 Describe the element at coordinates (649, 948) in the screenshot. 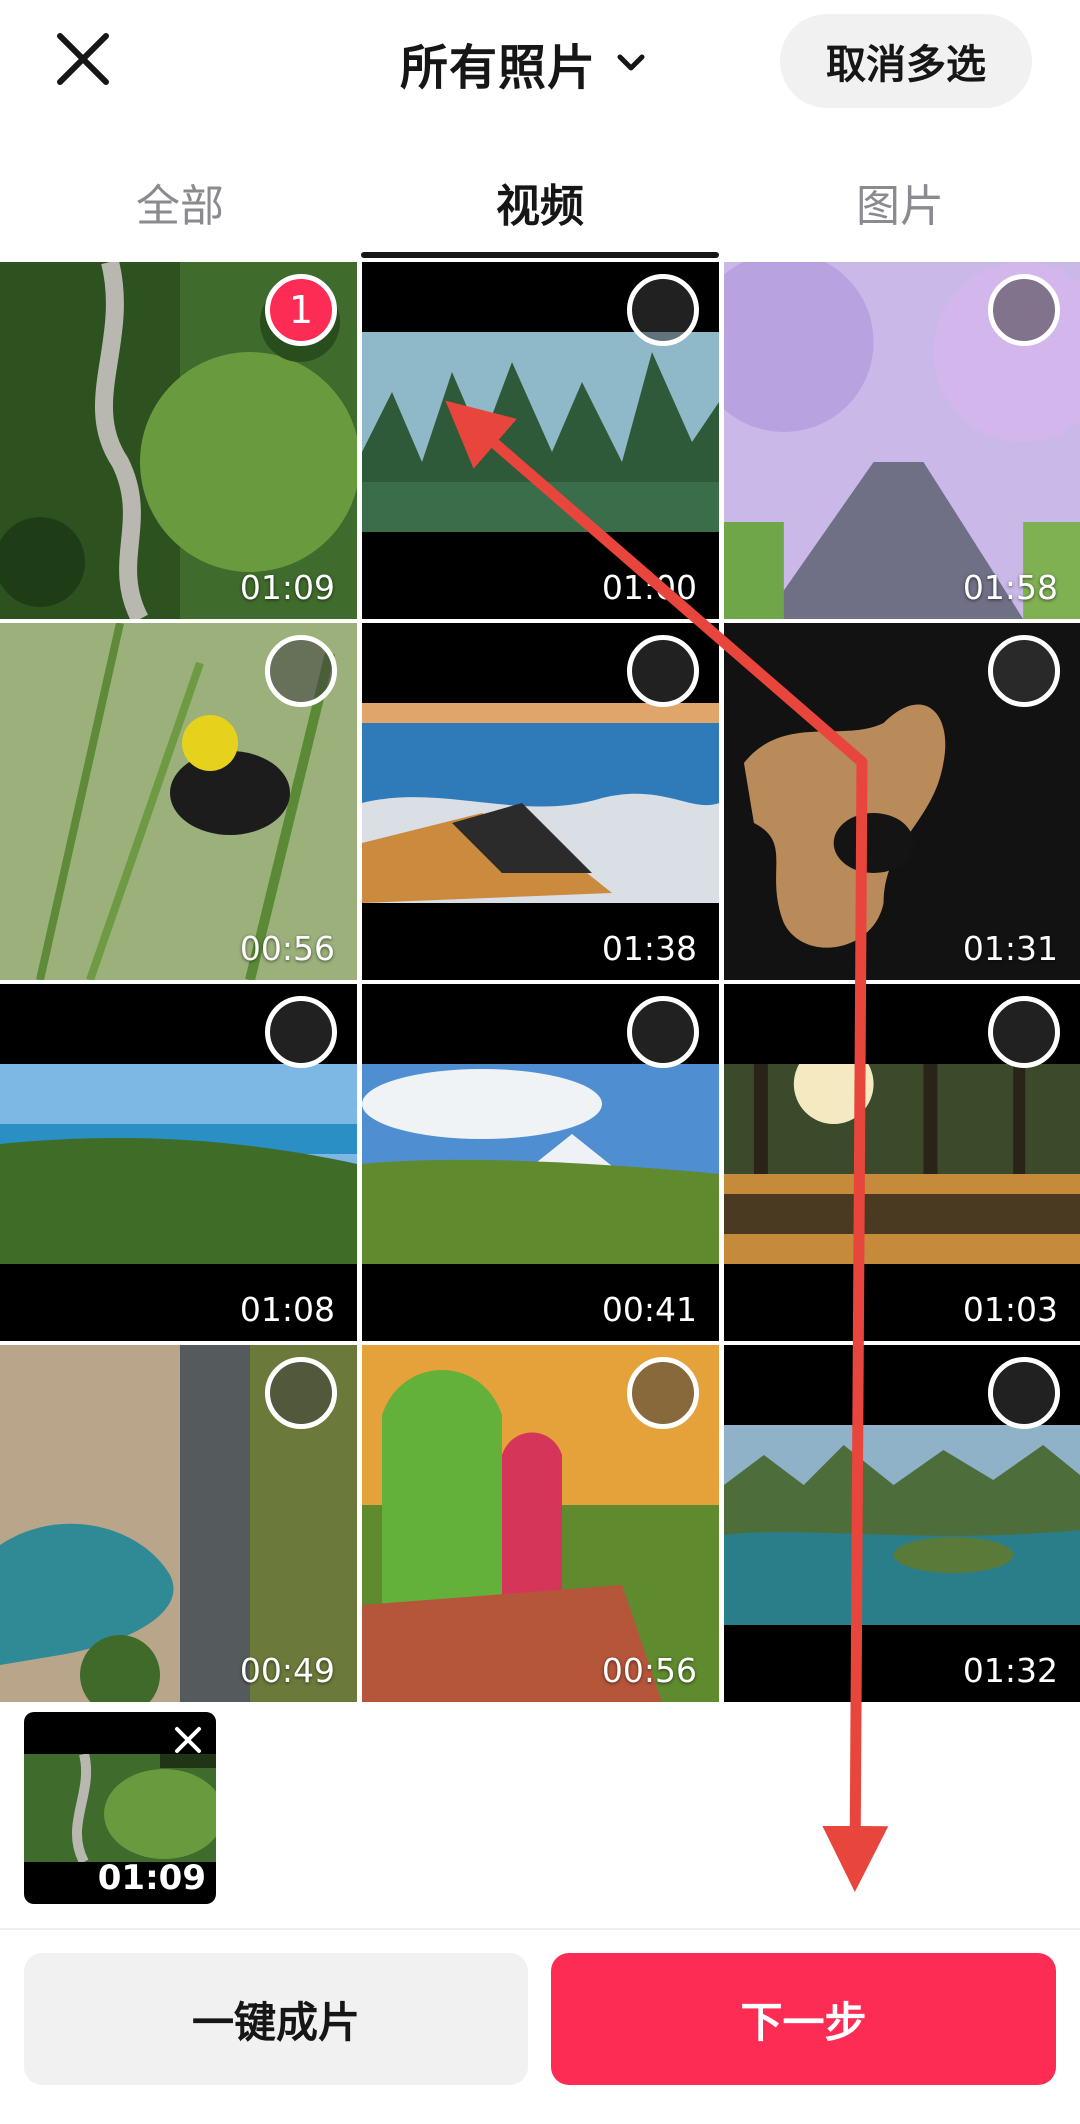

I see `video-duration: 01:38` at that location.